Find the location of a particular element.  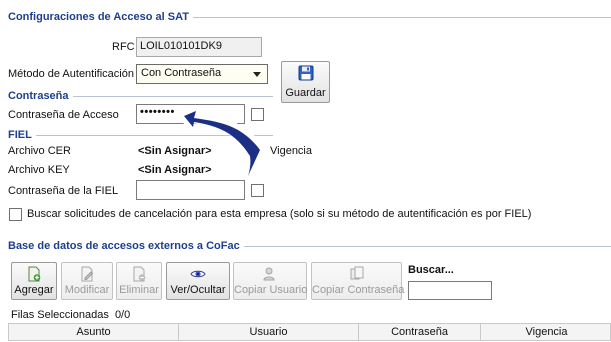

search-input is located at coordinates (450, 290).